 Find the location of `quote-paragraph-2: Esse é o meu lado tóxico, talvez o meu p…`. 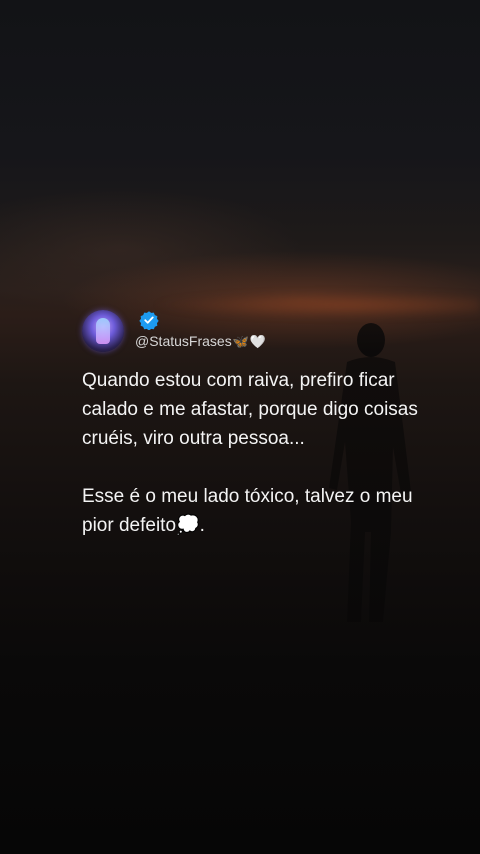

quote-paragraph-2: Esse é o meu lado tóxico, talvez o meu p… is located at coordinates (247, 511).